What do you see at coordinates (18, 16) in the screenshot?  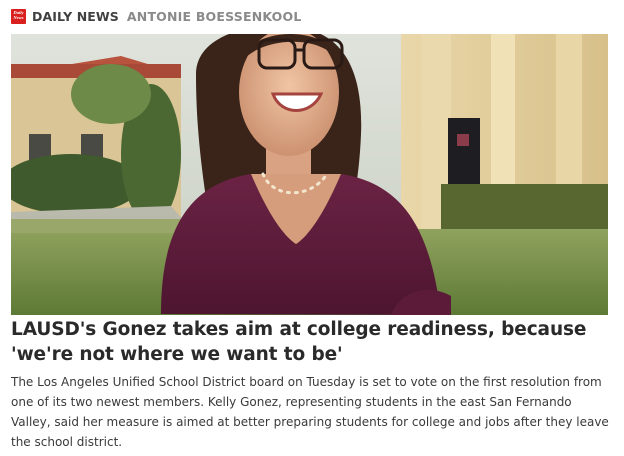 I see `daily-news-logo-icon: Daily News` at bounding box center [18, 16].